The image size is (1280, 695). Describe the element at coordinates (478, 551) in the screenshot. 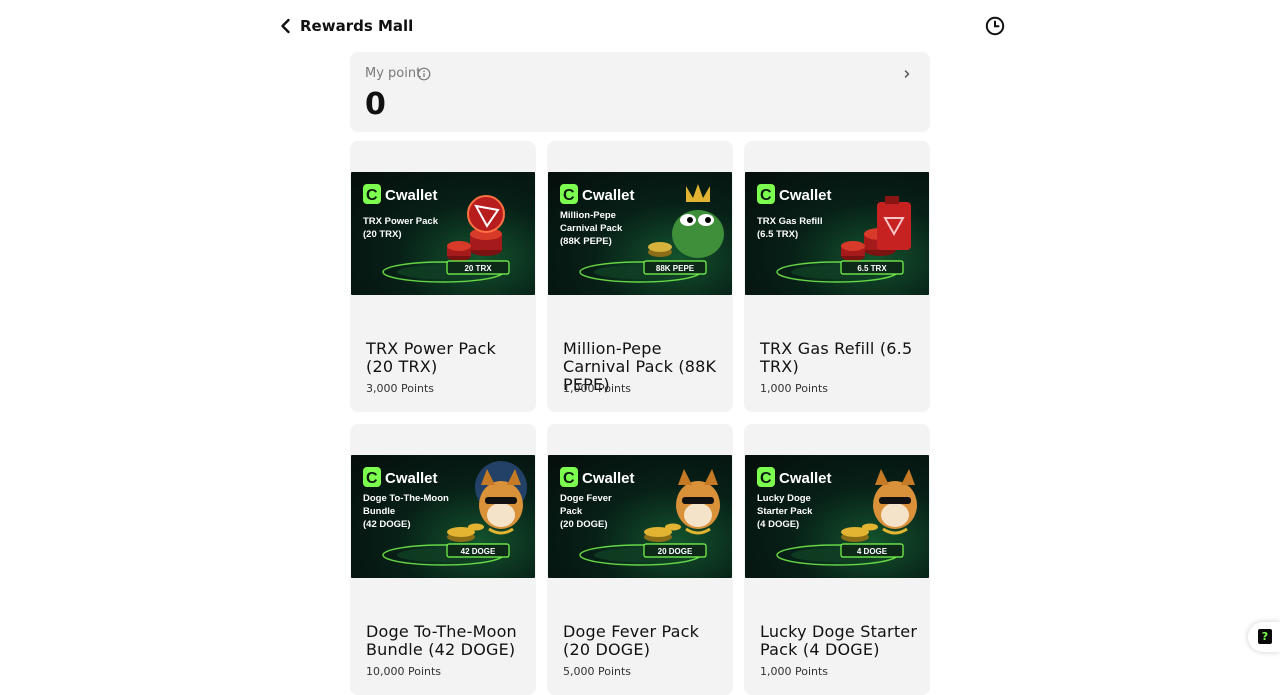

I see `amount-badge-label: 42 DOGE` at that location.